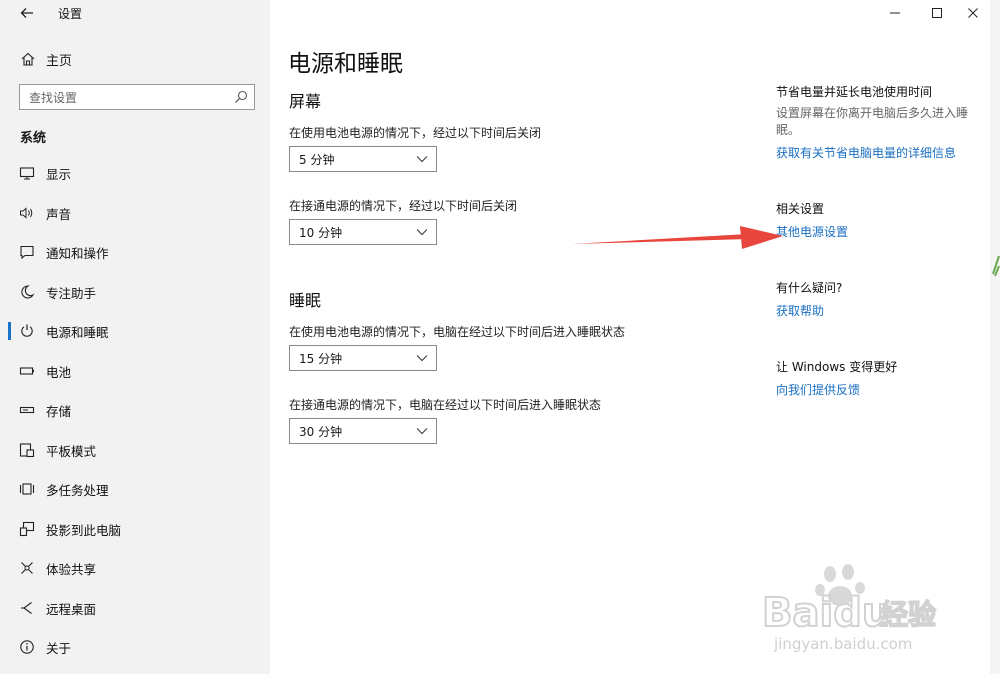 The width and height of the screenshot is (1000, 674). What do you see at coordinates (77, 332) in the screenshot?
I see `sidebar-item-label: 电源和睡眠` at bounding box center [77, 332].